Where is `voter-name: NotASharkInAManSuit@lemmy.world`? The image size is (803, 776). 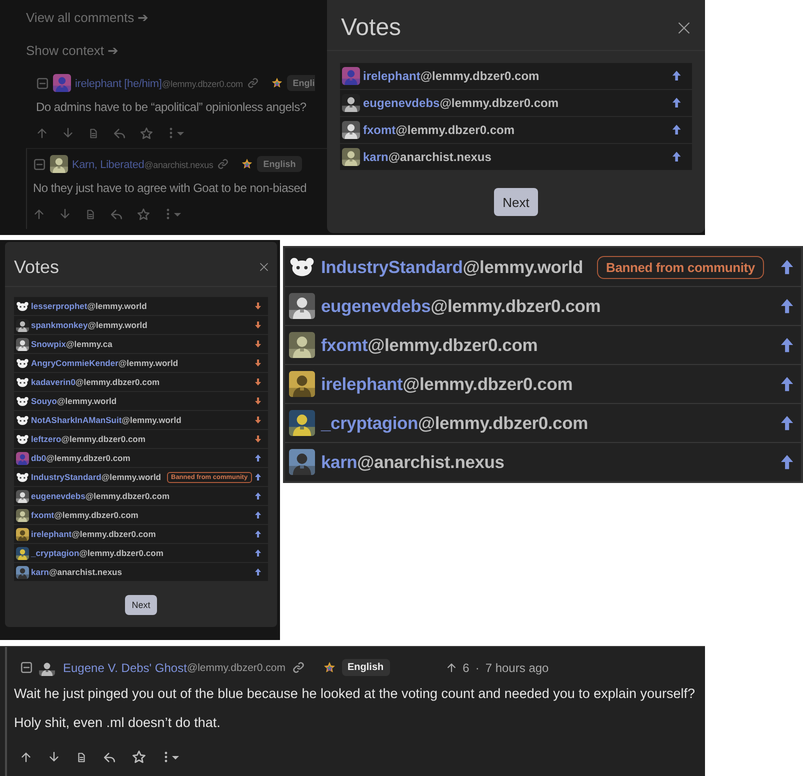
voter-name: NotASharkInAManSuit@lemmy.world is located at coordinates (106, 420).